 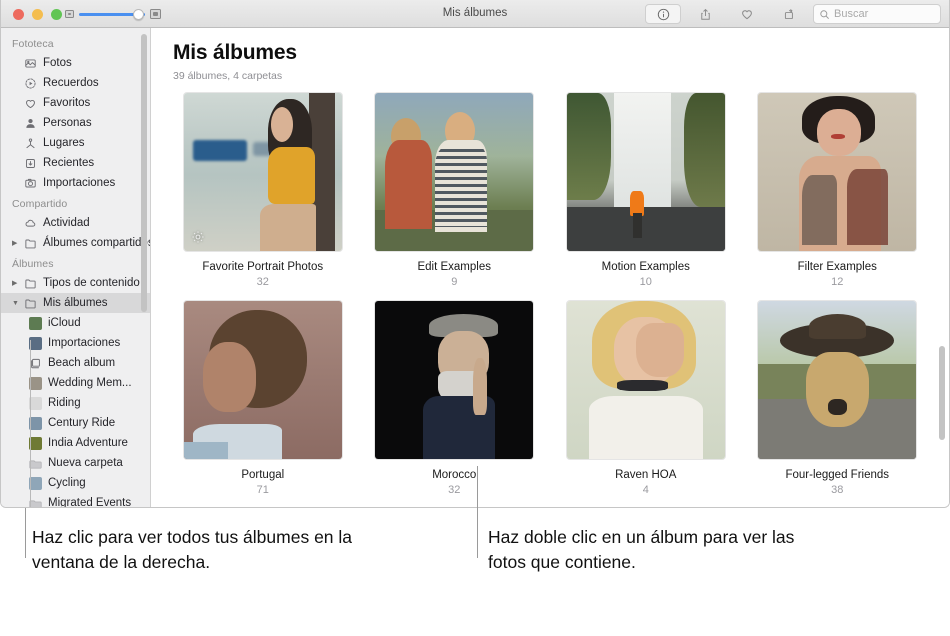 I want to click on album-photo-count: 9, so click(x=454, y=282).